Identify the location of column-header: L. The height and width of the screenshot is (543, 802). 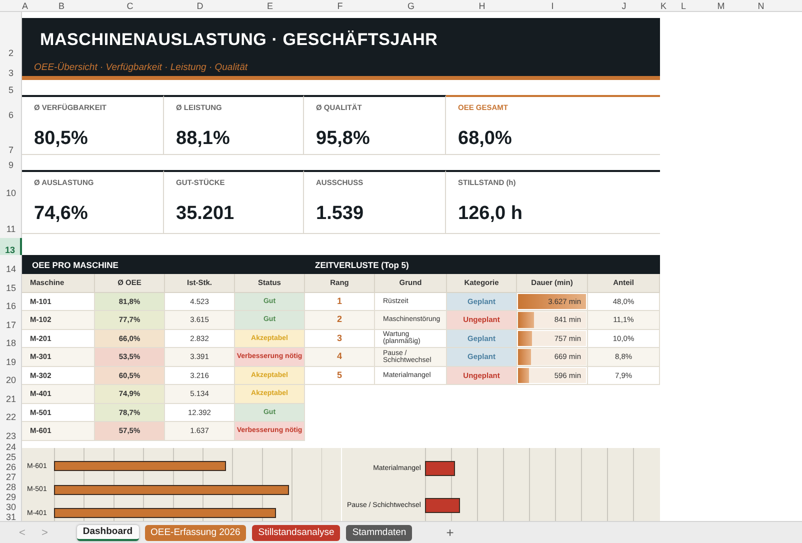
(683, 6).